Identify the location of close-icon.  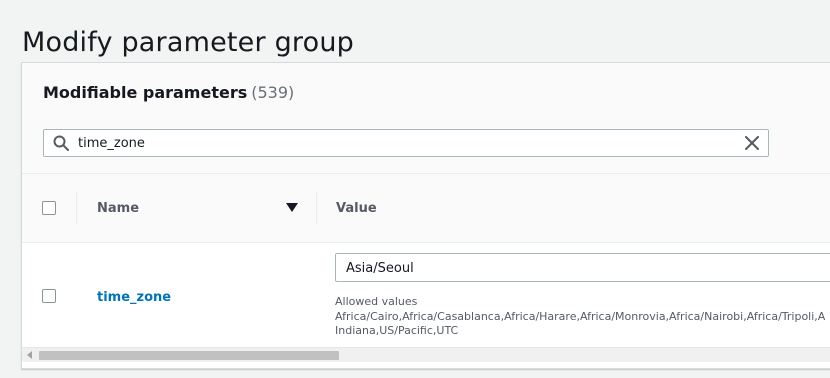
(752, 143).